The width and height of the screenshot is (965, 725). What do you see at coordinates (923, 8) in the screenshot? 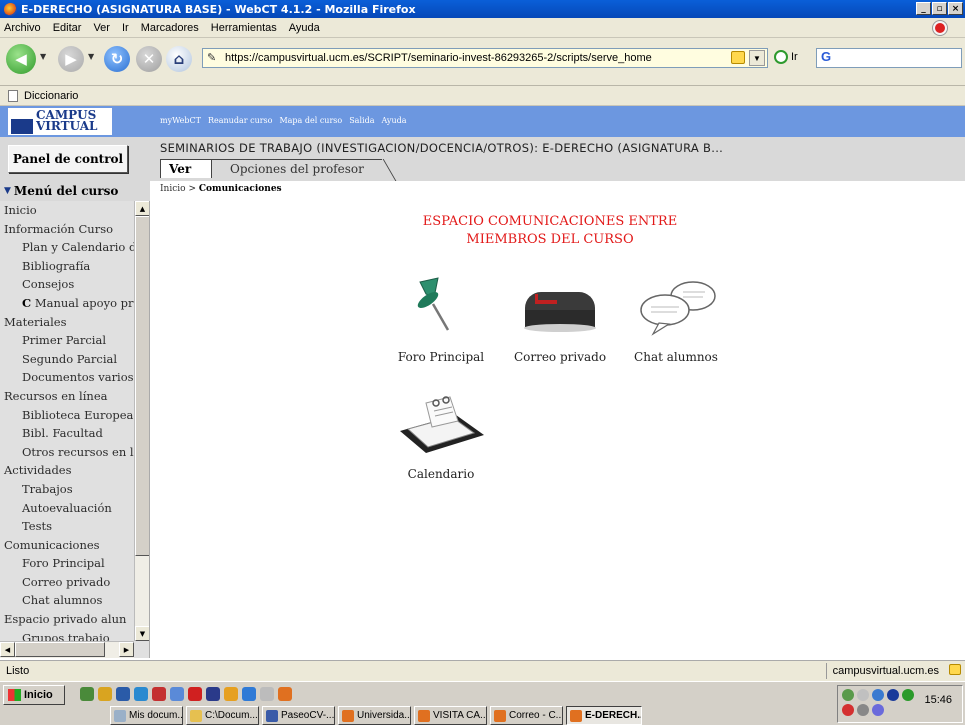
I see `minimize-button: _` at bounding box center [923, 8].